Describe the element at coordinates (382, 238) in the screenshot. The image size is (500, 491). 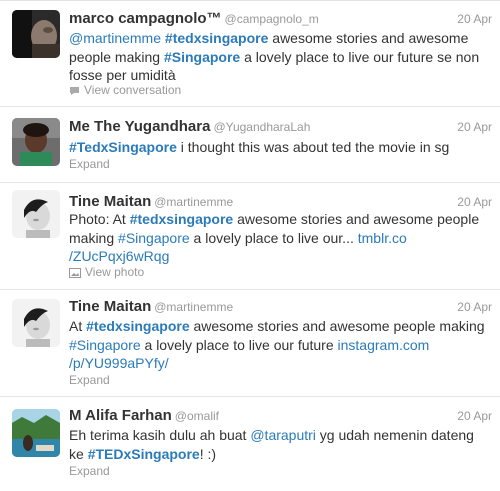
I see `url-link: tmblr.co` at that location.